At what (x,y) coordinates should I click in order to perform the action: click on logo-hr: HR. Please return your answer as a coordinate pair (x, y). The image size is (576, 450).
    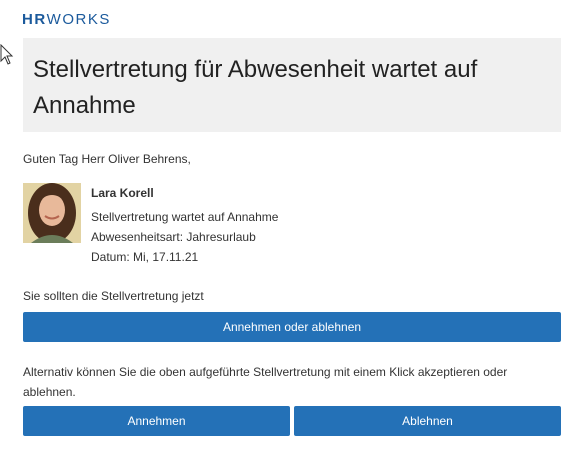
    Looking at the image, I should click on (34, 19).